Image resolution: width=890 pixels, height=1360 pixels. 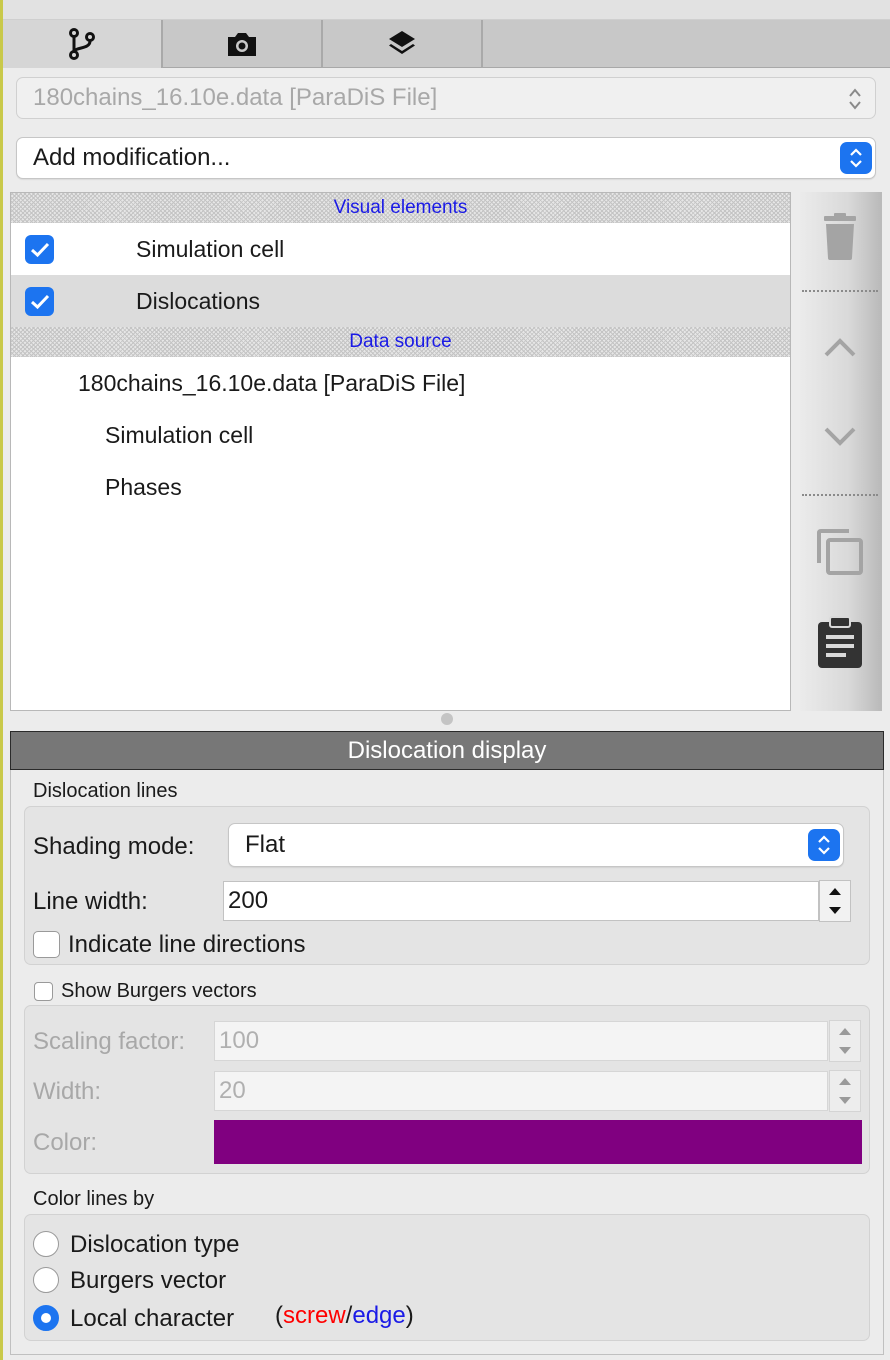 I want to click on burgers-width-label: Width:, so click(x=67, y=1091).